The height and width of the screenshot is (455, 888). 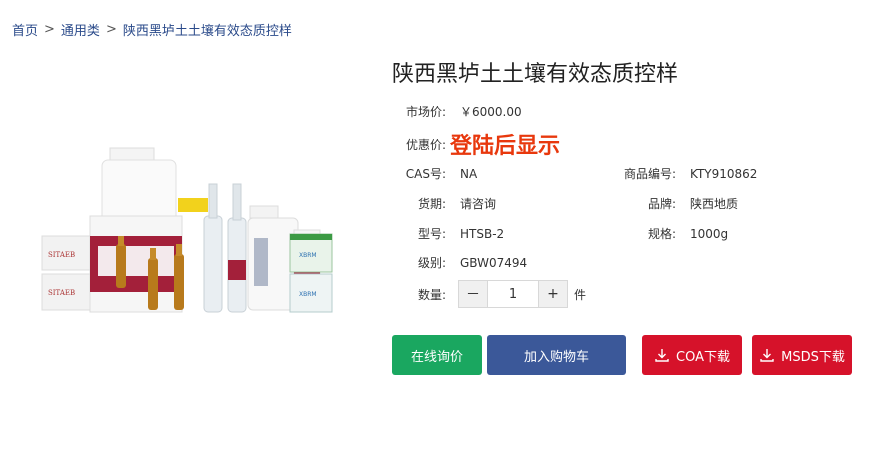 What do you see at coordinates (661, 234) in the screenshot?
I see `spec-label: 规格:` at bounding box center [661, 234].